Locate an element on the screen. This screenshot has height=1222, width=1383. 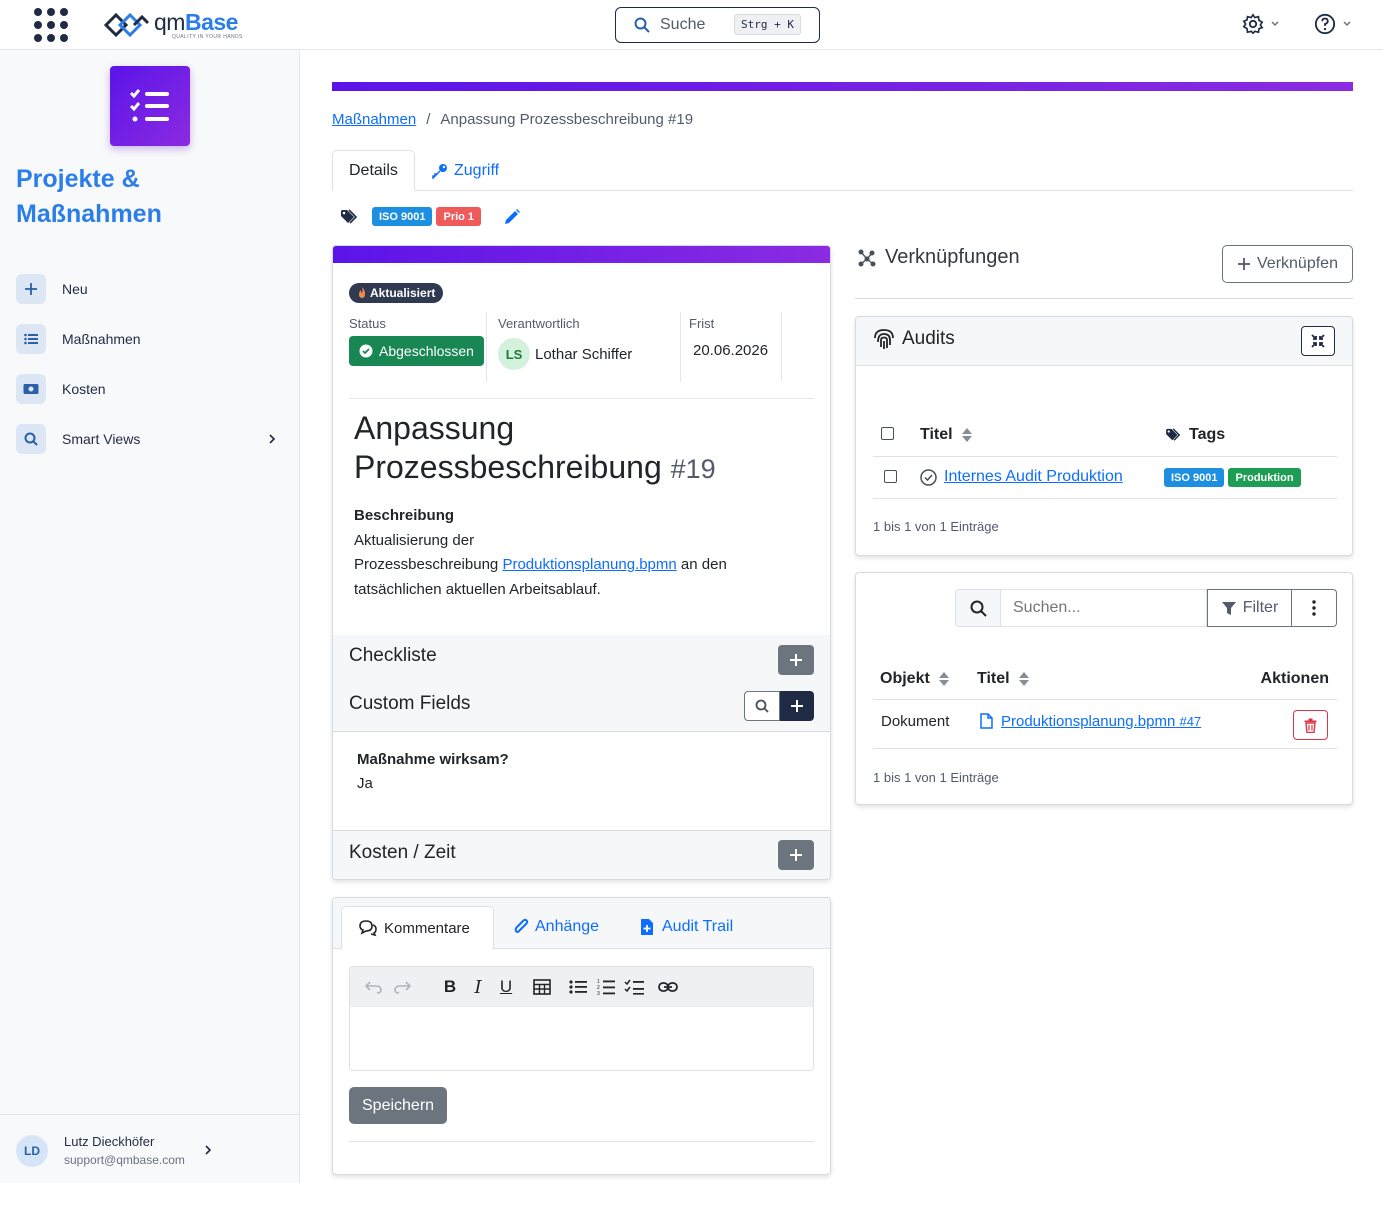
qmbase-logo: qmBase QUALITY IN YOUR HANDS is located at coordinates (172, 25).